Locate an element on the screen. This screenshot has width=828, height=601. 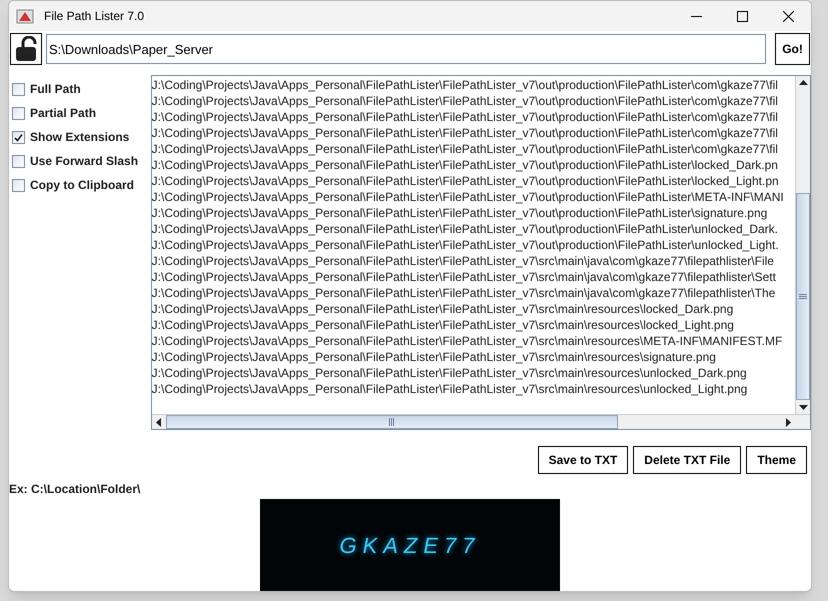
file-path-line: J:\Coding\Projects\Java\Apps_Personal\FilePathLister\FilePathLister_v7\src\main\java\com\gkaze77\filepathlister\Sett is located at coordinates (464, 277).